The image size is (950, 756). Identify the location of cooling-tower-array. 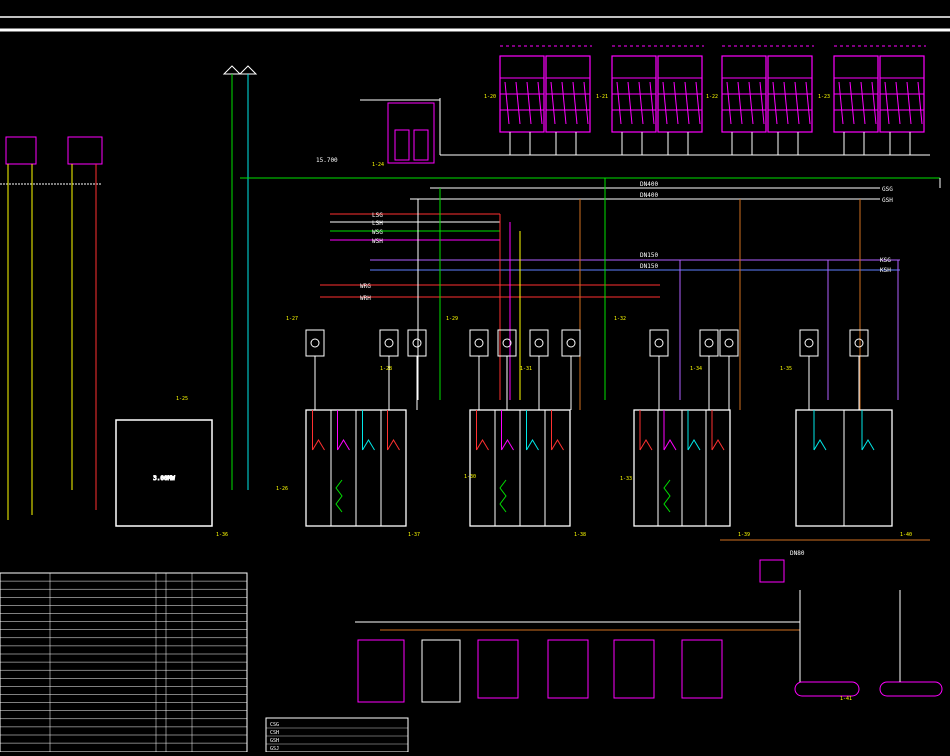
(712, 100).